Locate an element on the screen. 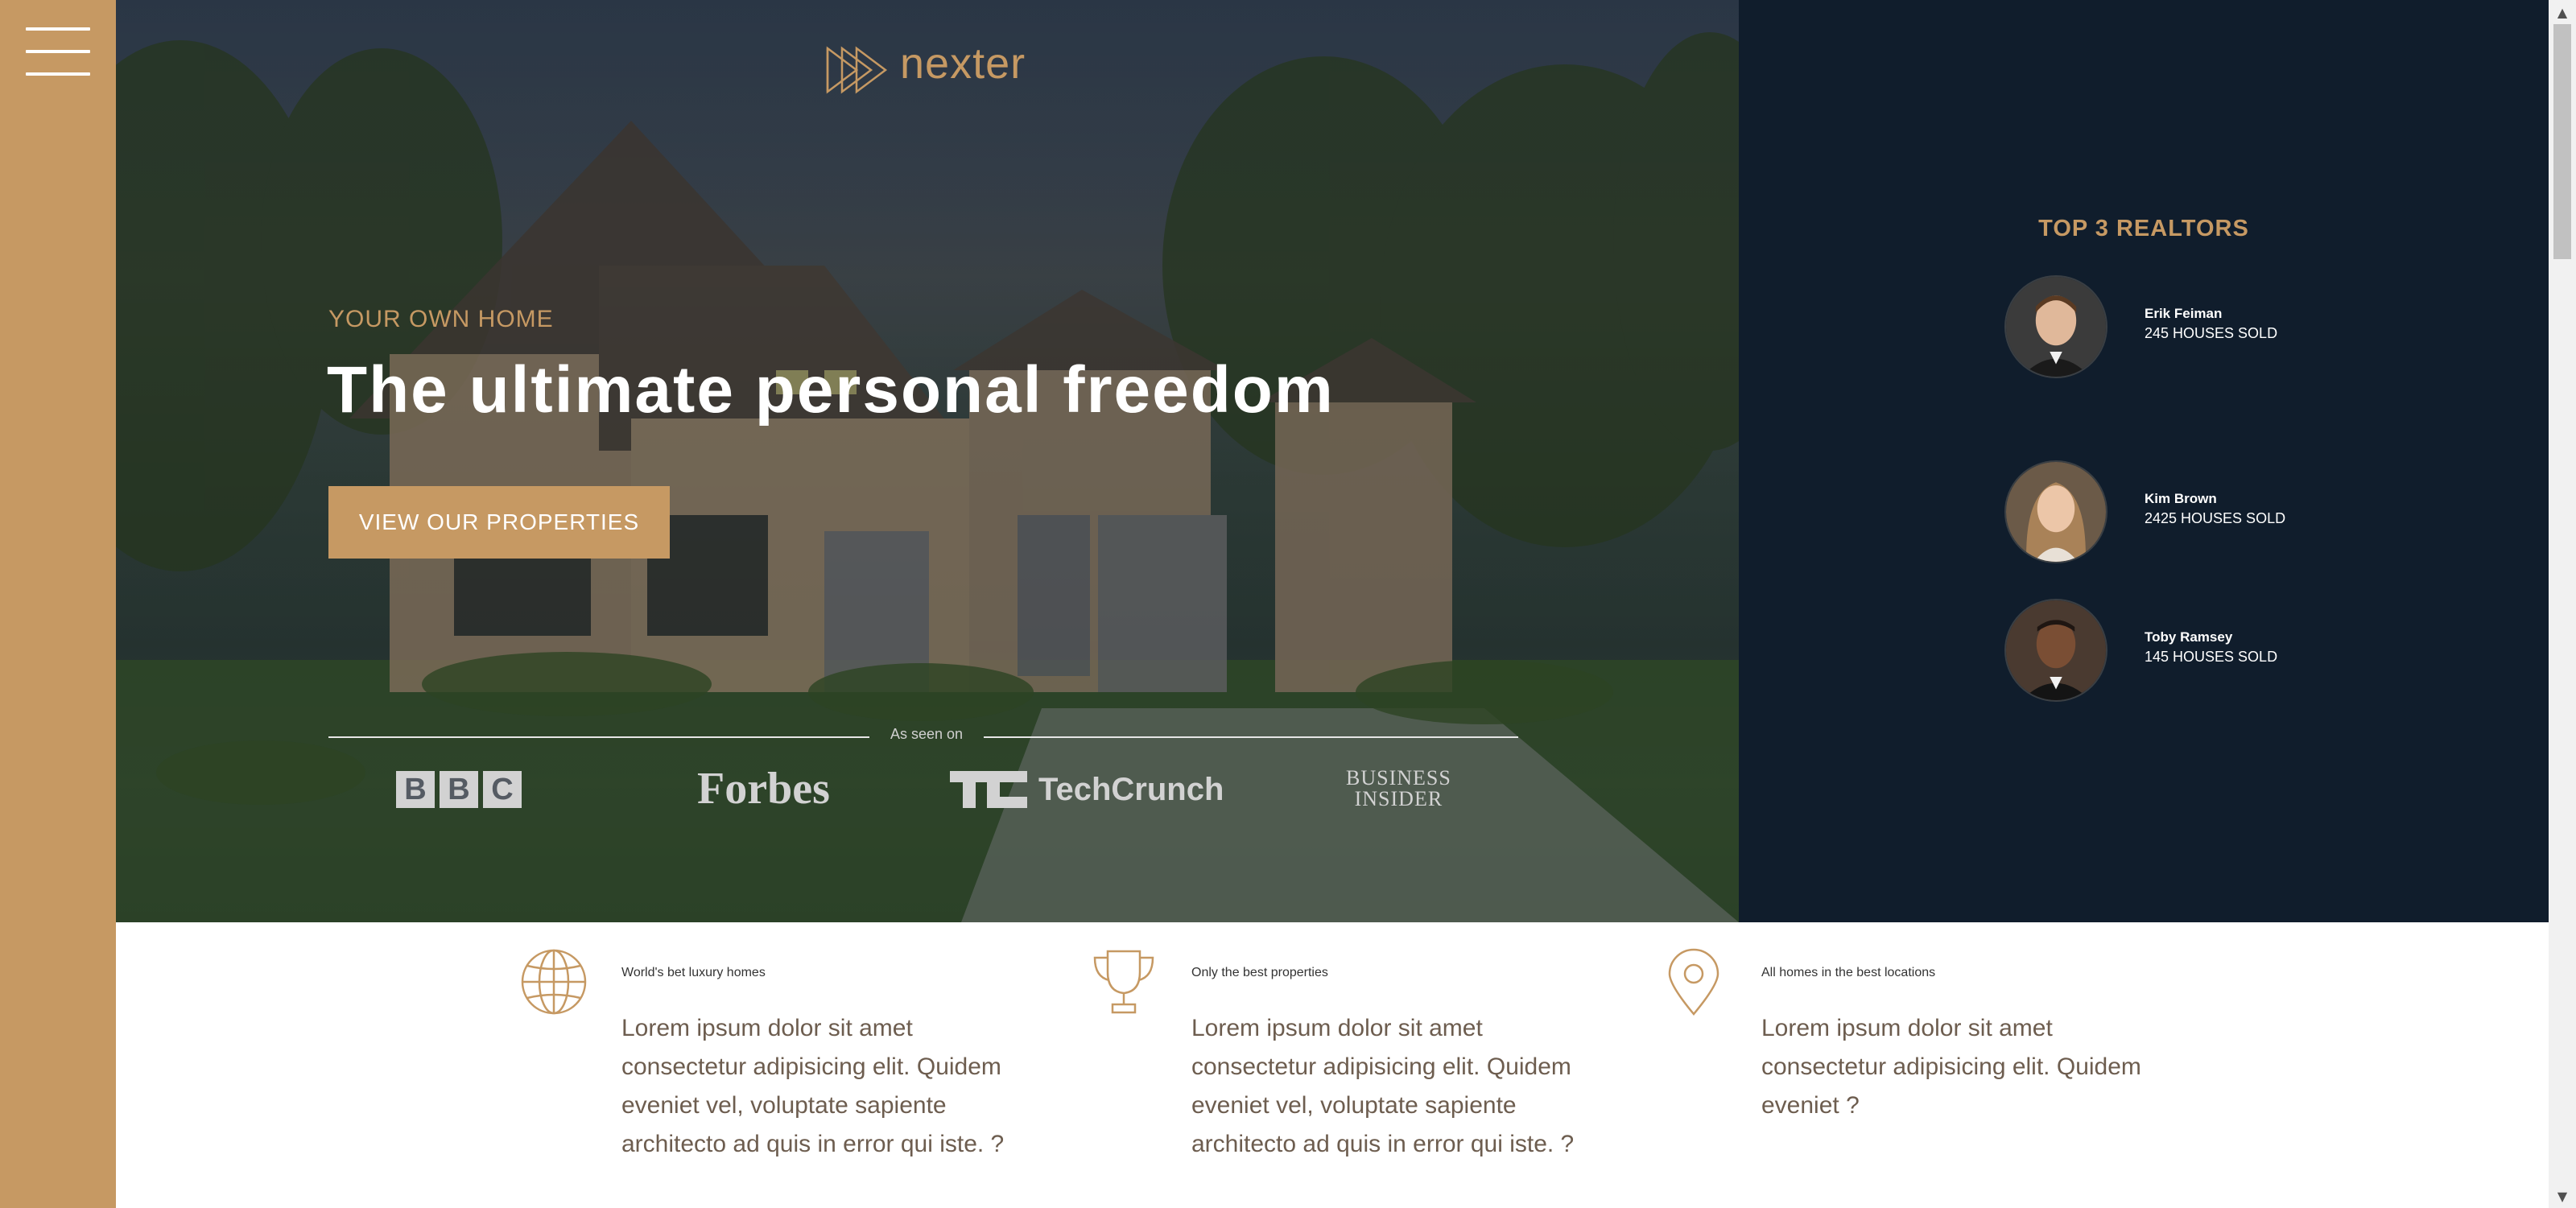  feature-title: Only the best properties is located at coordinates (1259, 973).